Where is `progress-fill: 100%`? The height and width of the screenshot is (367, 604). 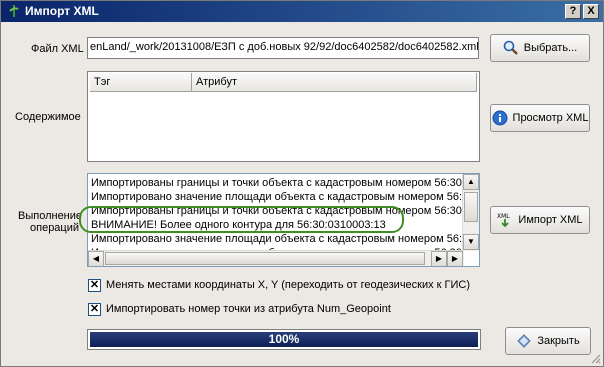 progress-fill: 100% is located at coordinates (284, 339).